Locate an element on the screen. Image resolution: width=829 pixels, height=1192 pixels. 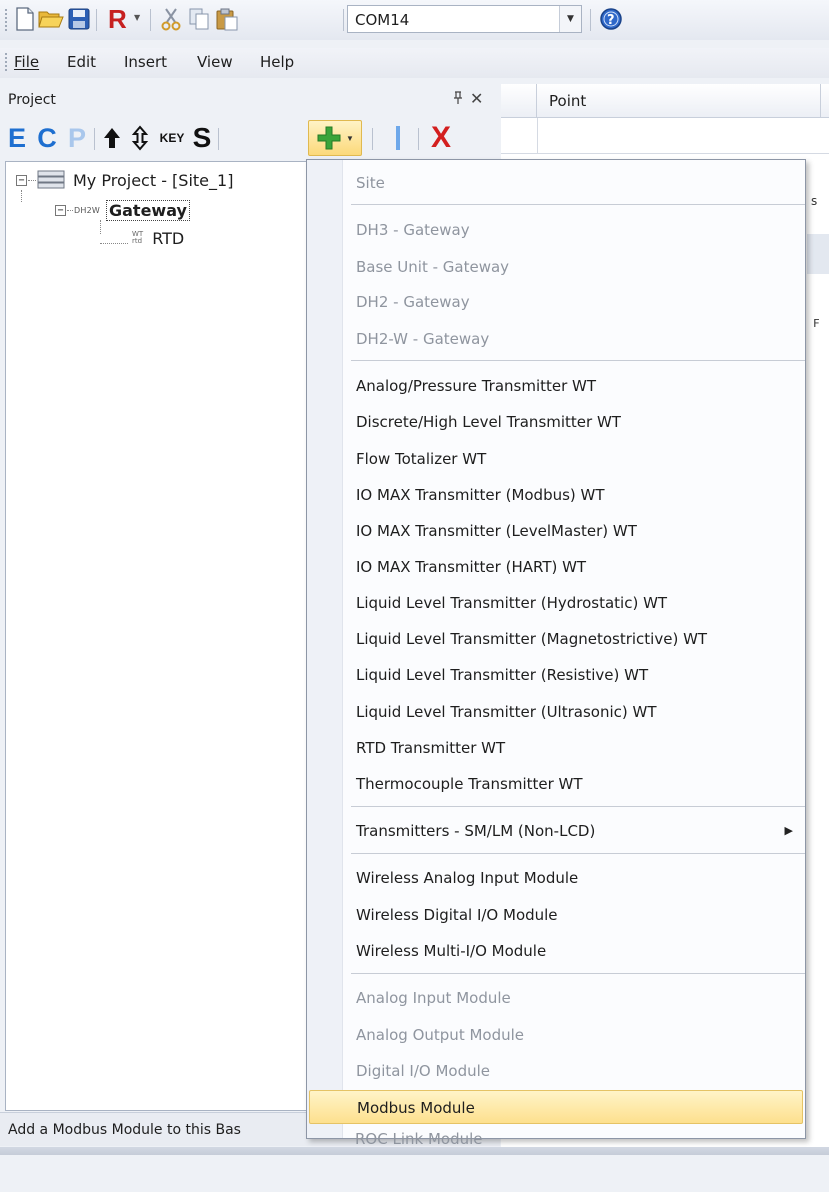
menu-insert: Insert is located at coordinates (145, 62).